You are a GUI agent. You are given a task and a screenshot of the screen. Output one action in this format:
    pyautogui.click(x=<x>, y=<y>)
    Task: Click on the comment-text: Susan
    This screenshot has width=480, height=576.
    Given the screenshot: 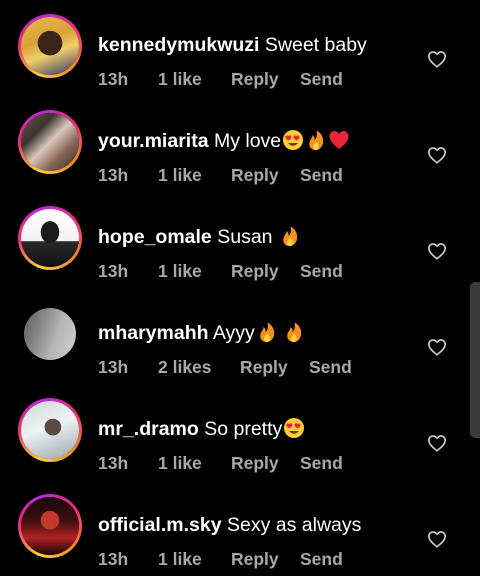 What is the action you would take?
    pyautogui.click(x=247, y=237)
    